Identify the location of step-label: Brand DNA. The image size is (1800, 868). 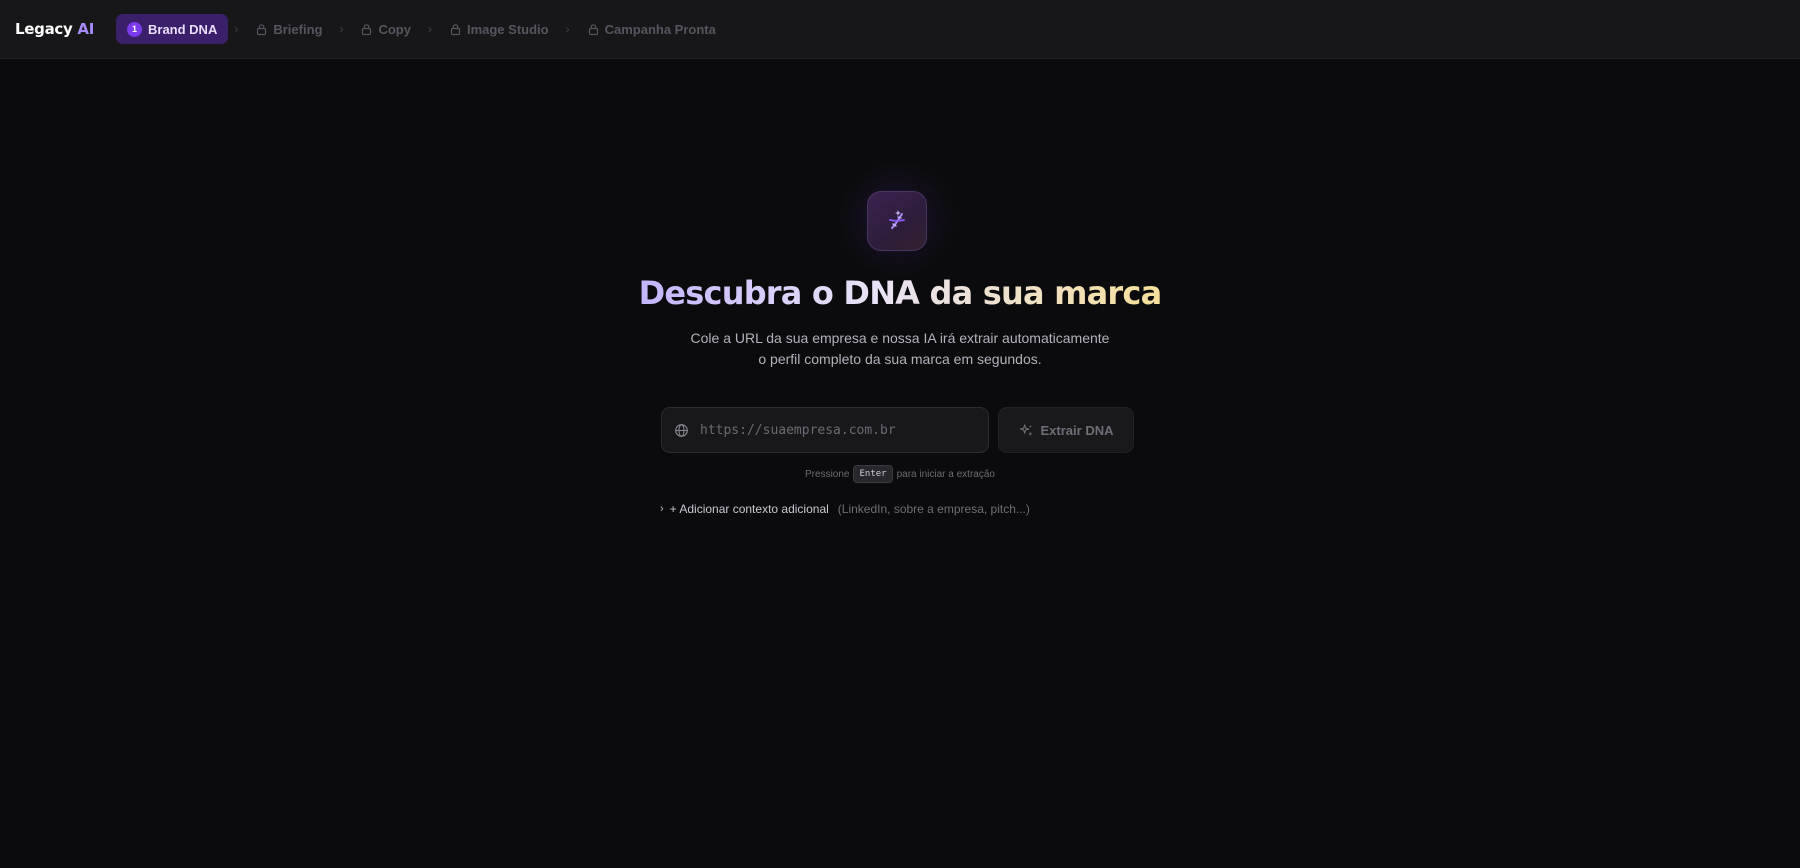
(183, 29).